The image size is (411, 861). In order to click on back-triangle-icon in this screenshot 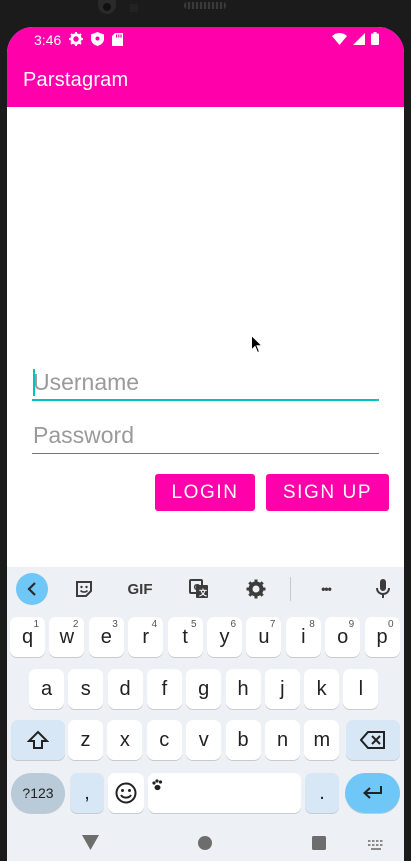, I will do `click(90, 845)`.